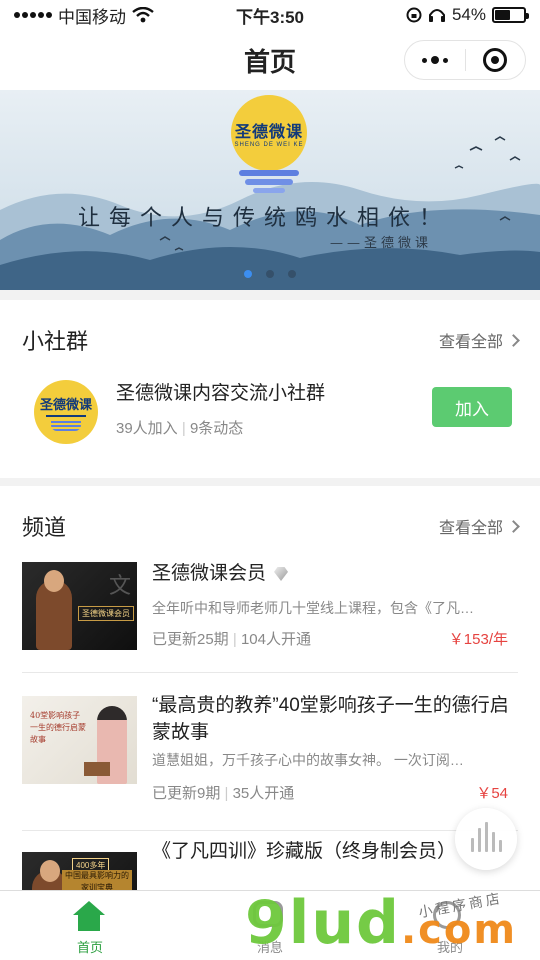  I want to click on audio-player-button, so click(486, 839).